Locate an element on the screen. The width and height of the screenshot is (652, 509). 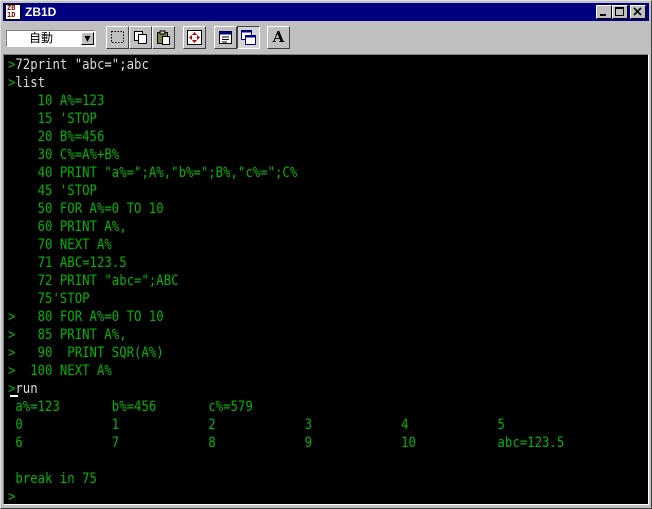
line-text: 45 'STOP is located at coordinates (56, 191).